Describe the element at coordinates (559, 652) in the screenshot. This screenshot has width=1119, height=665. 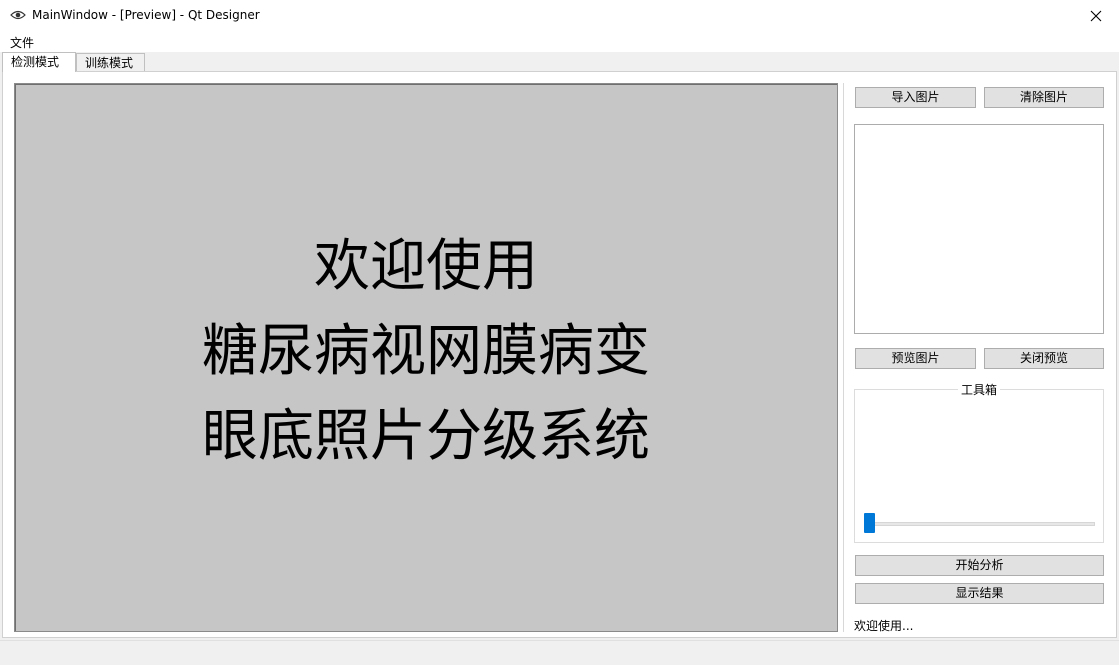
I see `status-bar` at that location.